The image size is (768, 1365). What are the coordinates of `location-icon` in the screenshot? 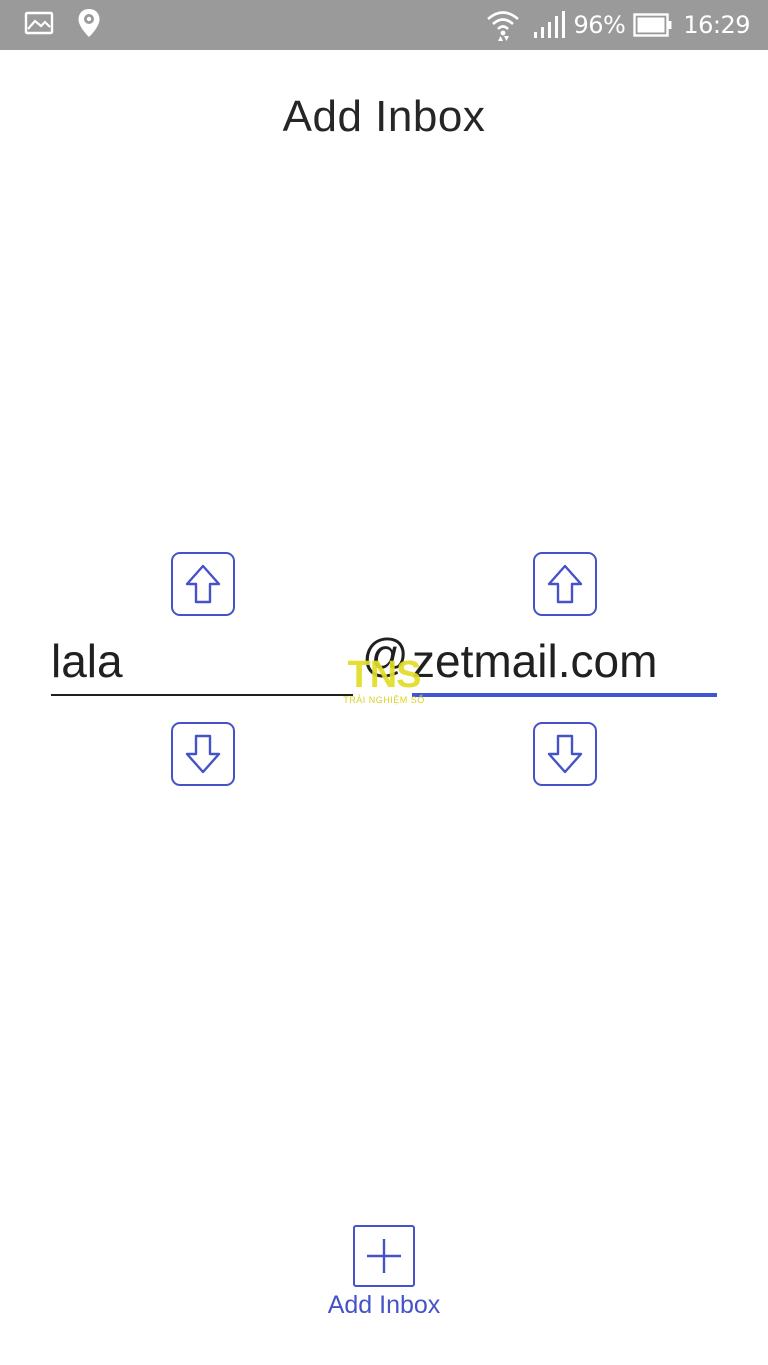 It's located at (89, 25).